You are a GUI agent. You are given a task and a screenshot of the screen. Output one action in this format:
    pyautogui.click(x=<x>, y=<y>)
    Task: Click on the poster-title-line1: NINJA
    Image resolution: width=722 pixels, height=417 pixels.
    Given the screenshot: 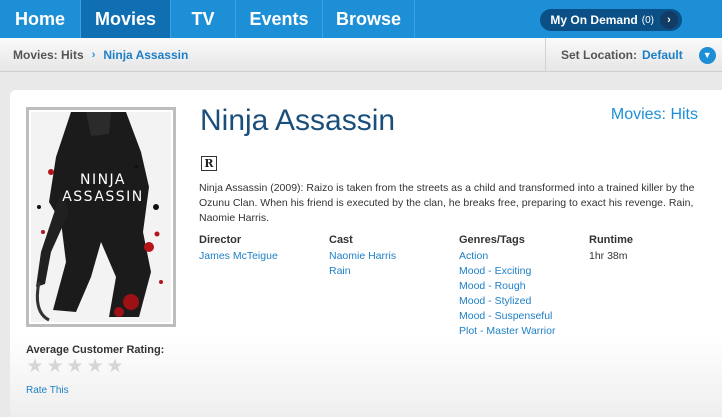 What is the action you would take?
    pyautogui.click(x=103, y=180)
    